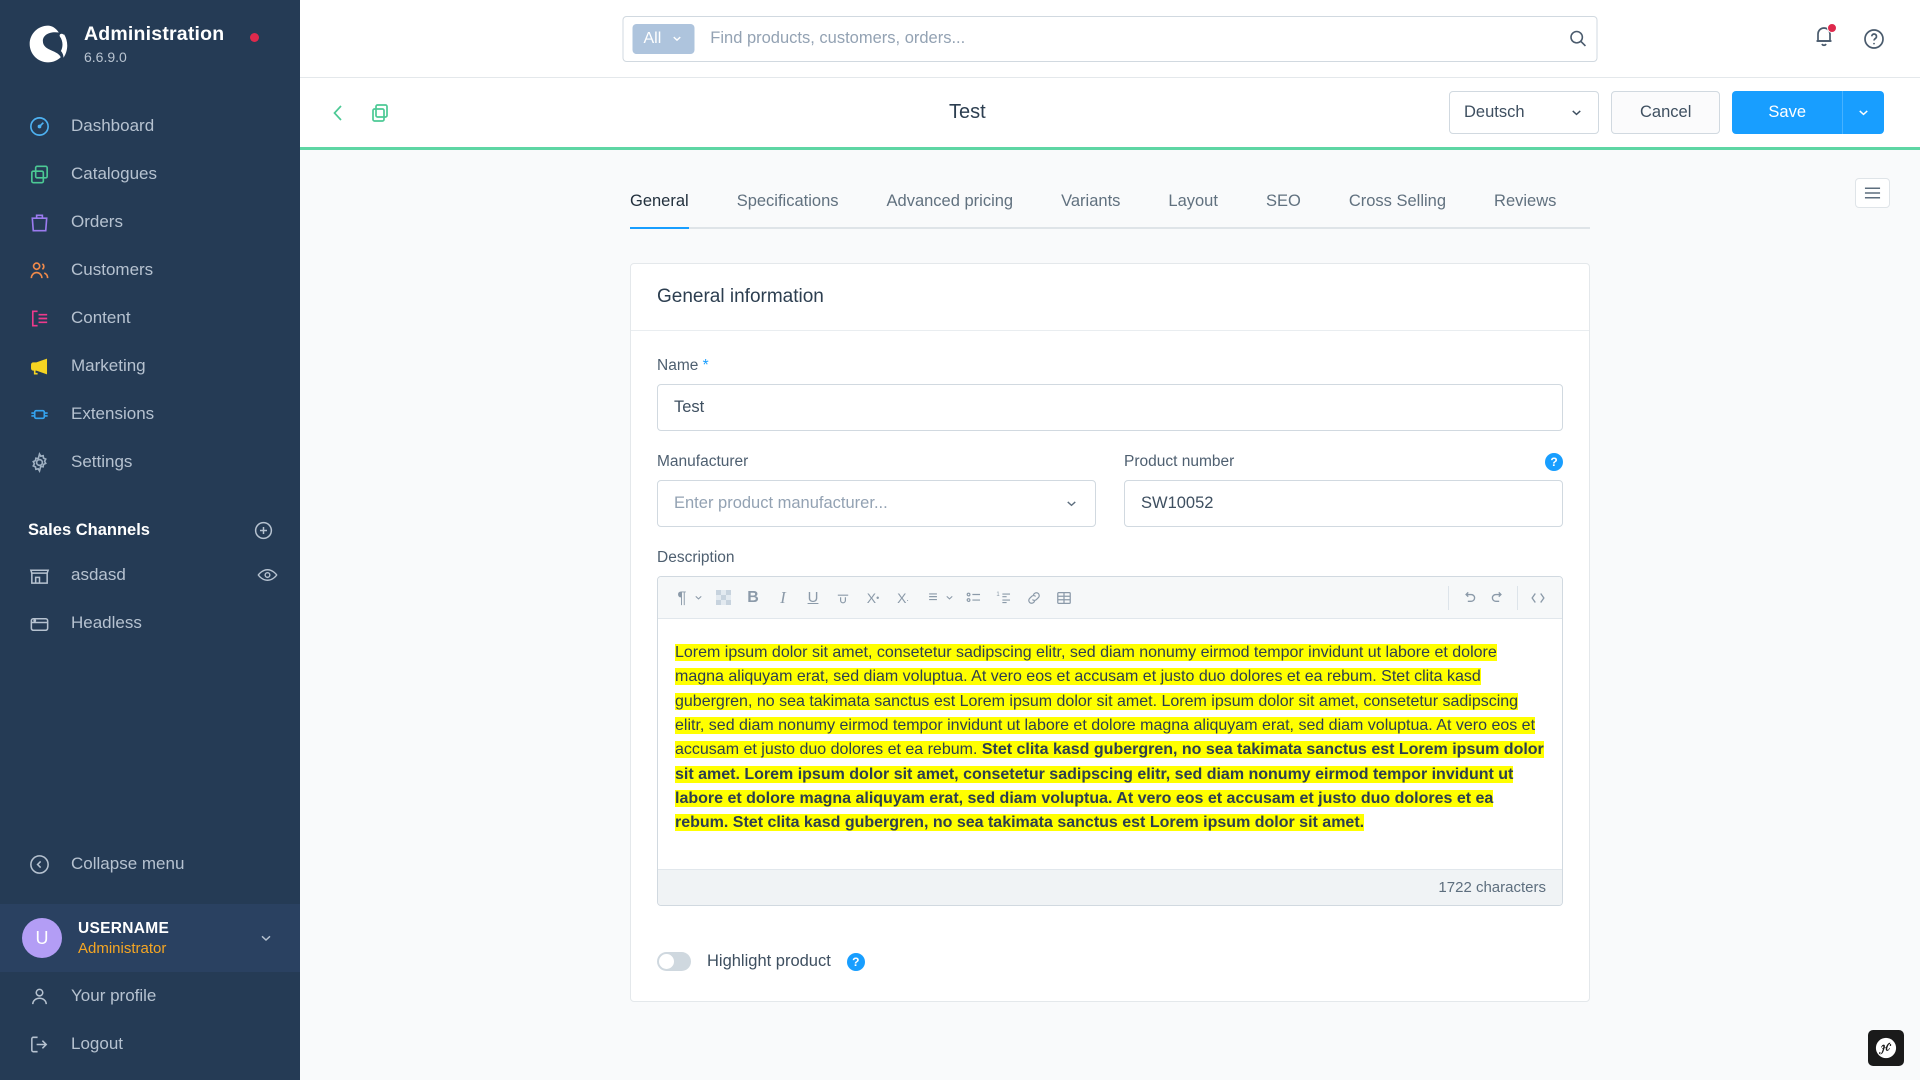  I want to click on tab-specifications: Specifications, so click(788, 209).